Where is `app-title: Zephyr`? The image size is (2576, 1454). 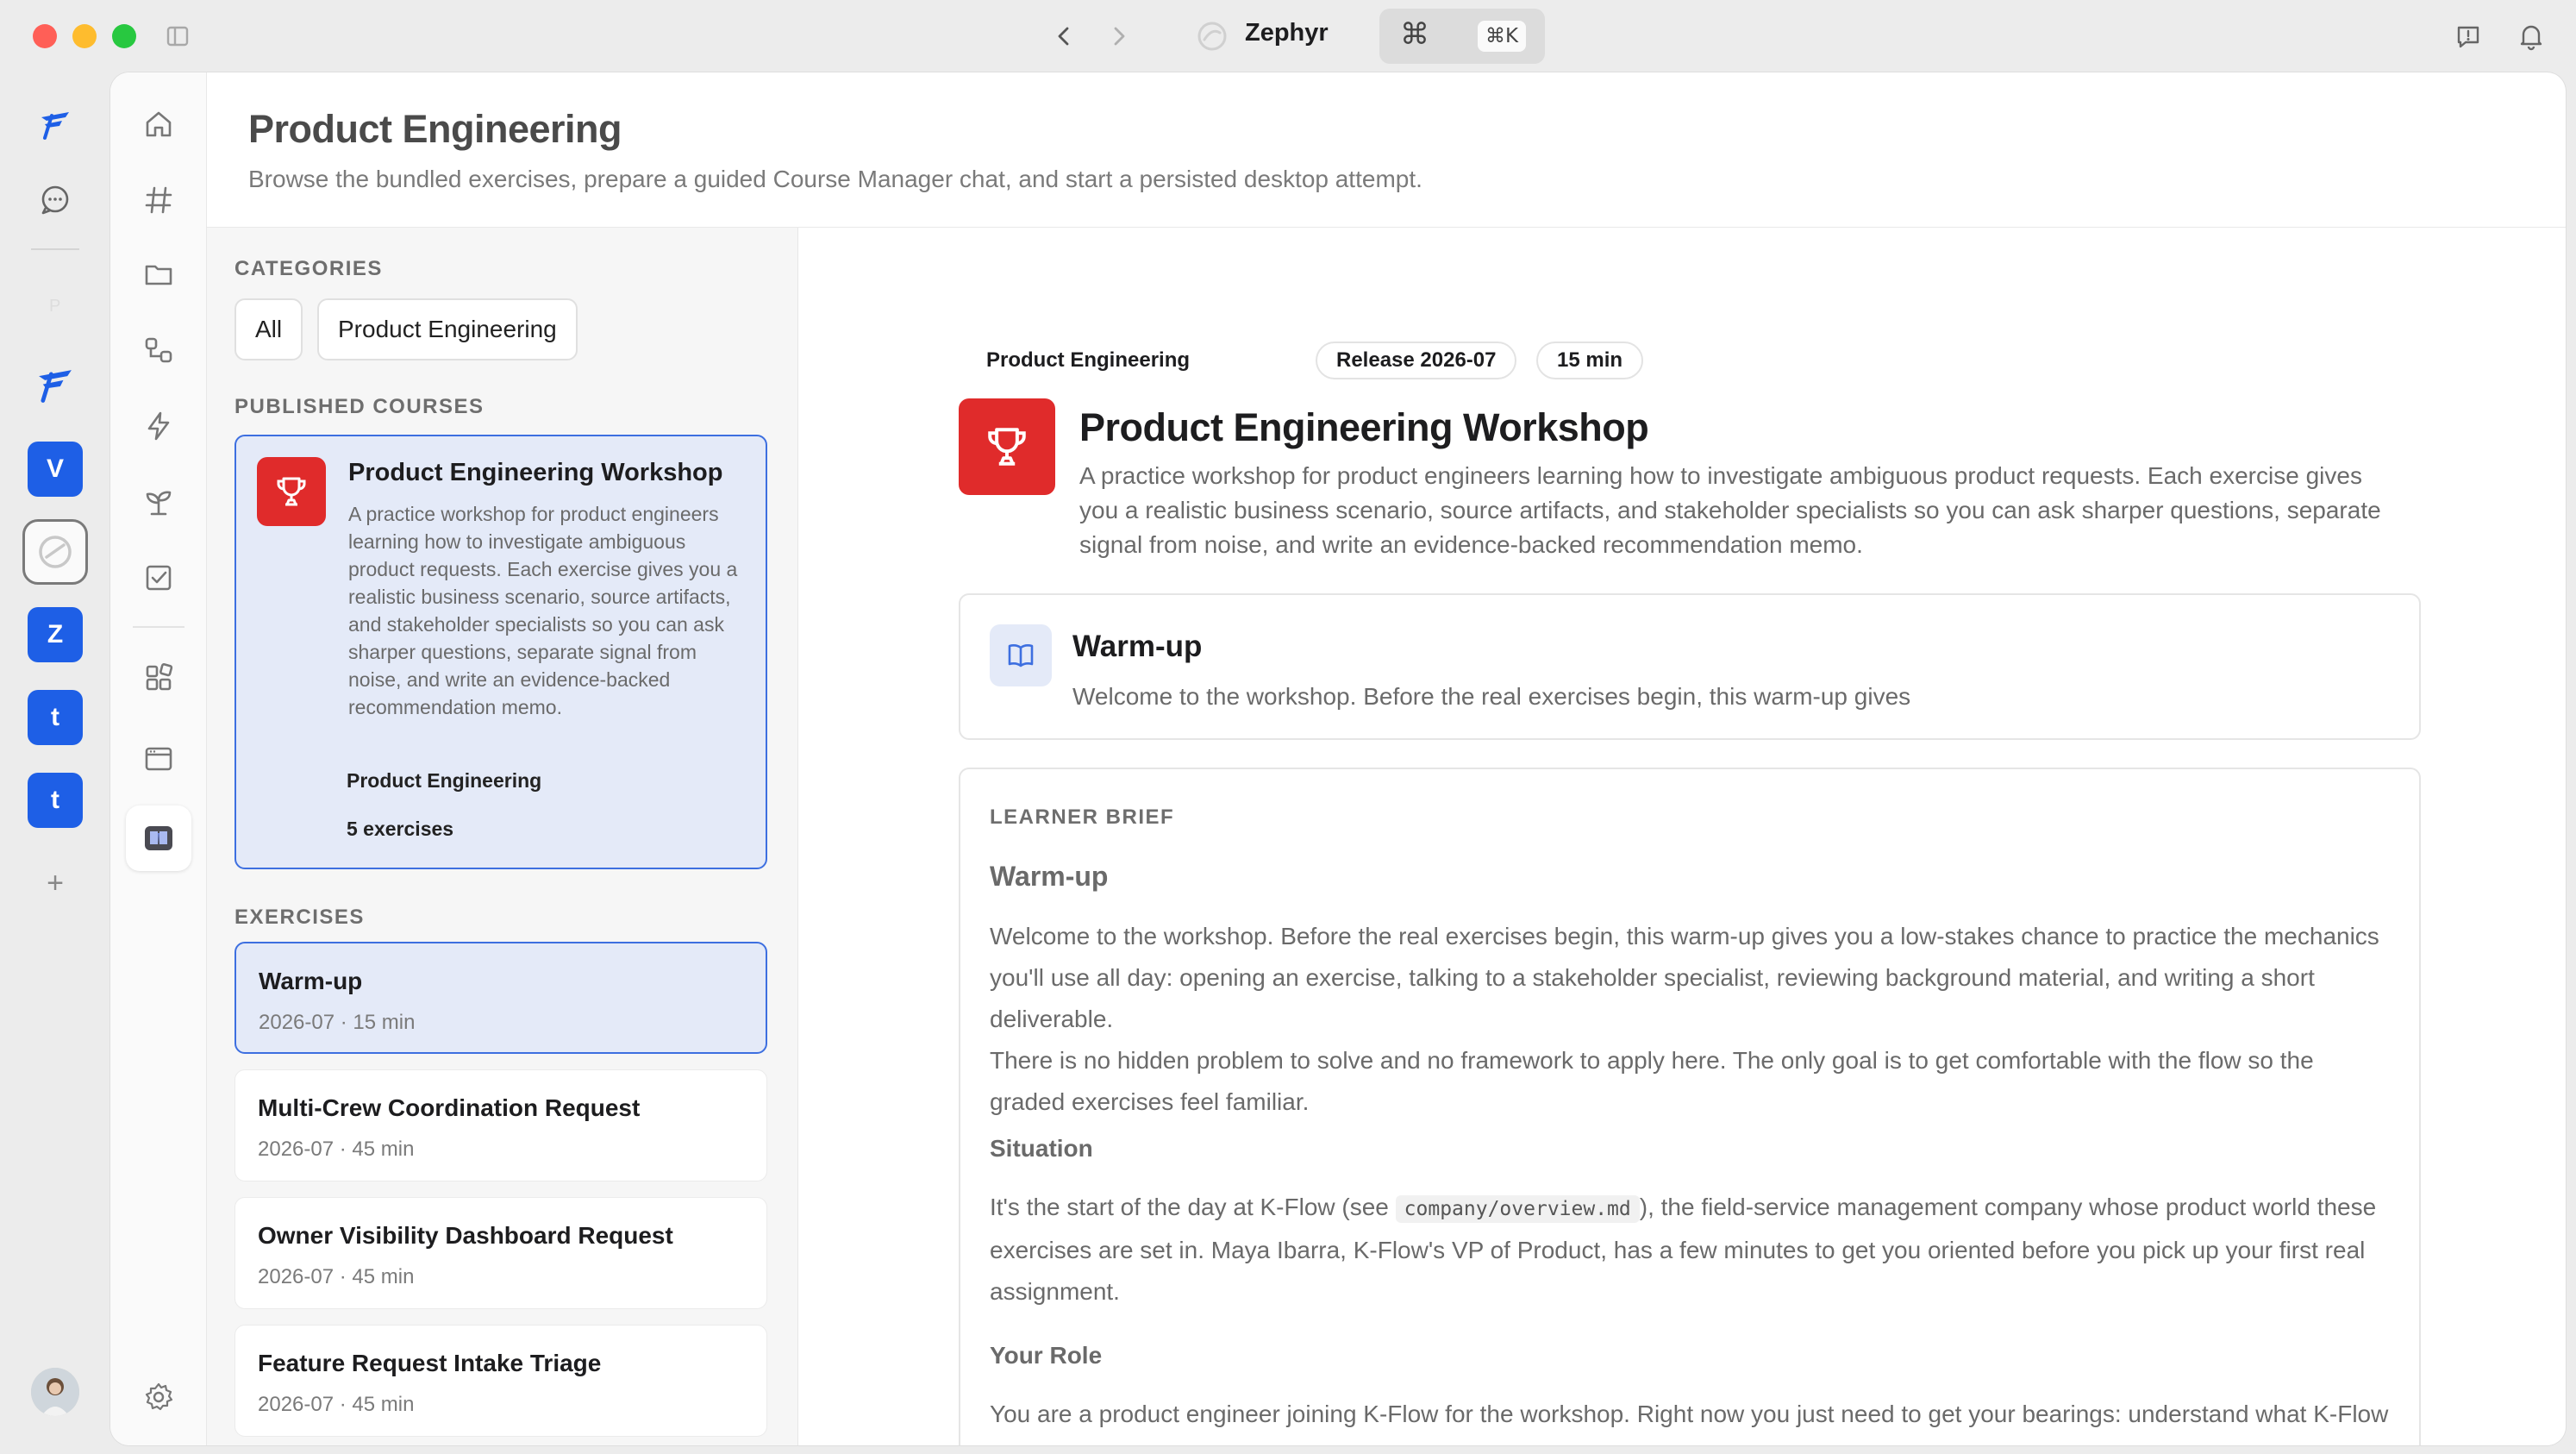 app-title: Zephyr is located at coordinates (1287, 33).